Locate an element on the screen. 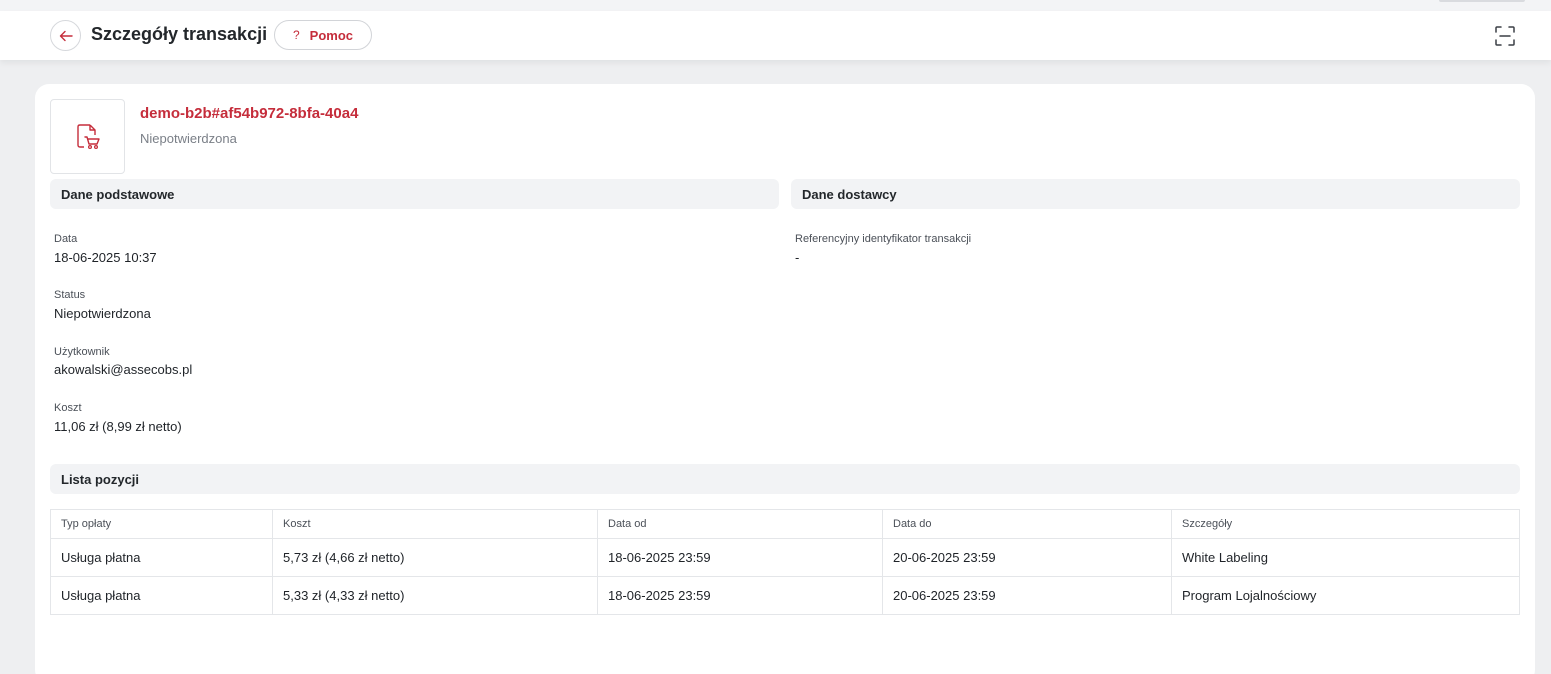  transaction-id: demo-b2b#af54b972-8bfa-40a4 is located at coordinates (249, 113).